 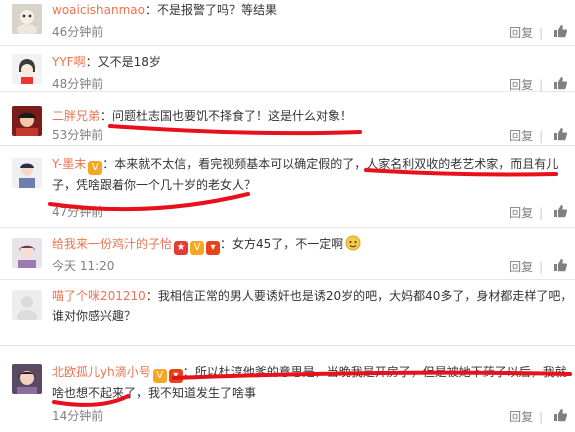 What do you see at coordinates (210, 10) in the screenshot?
I see `comment-text: ：不是报警了吗？等结果` at bounding box center [210, 10].